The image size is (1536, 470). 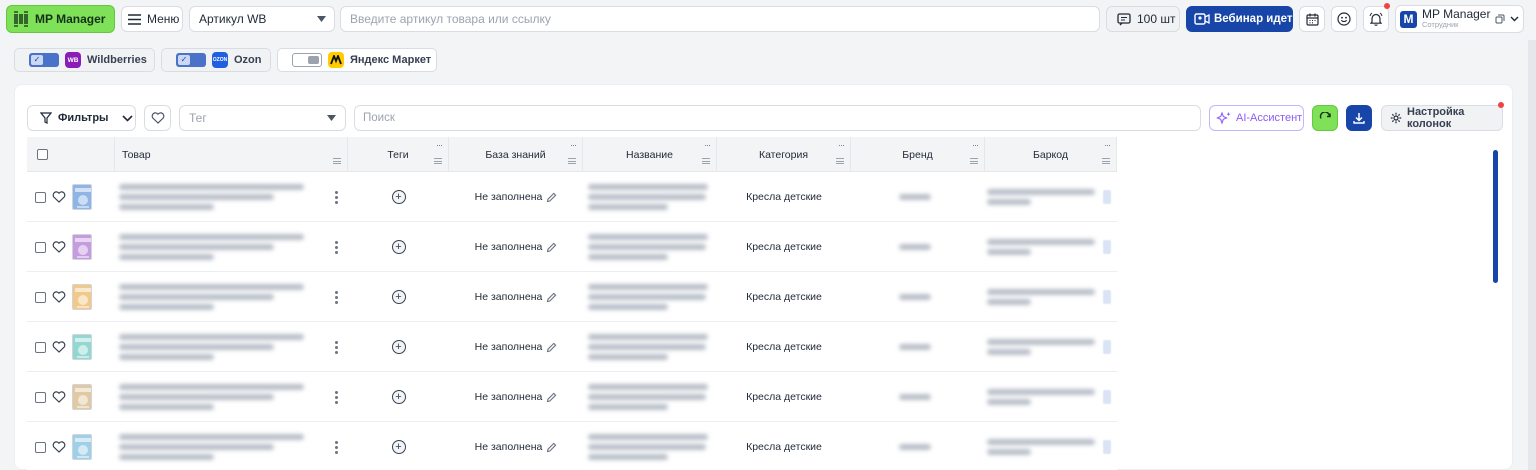 I want to click on ai-assistant-button: AI-Ассистент, so click(x=1256, y=118).